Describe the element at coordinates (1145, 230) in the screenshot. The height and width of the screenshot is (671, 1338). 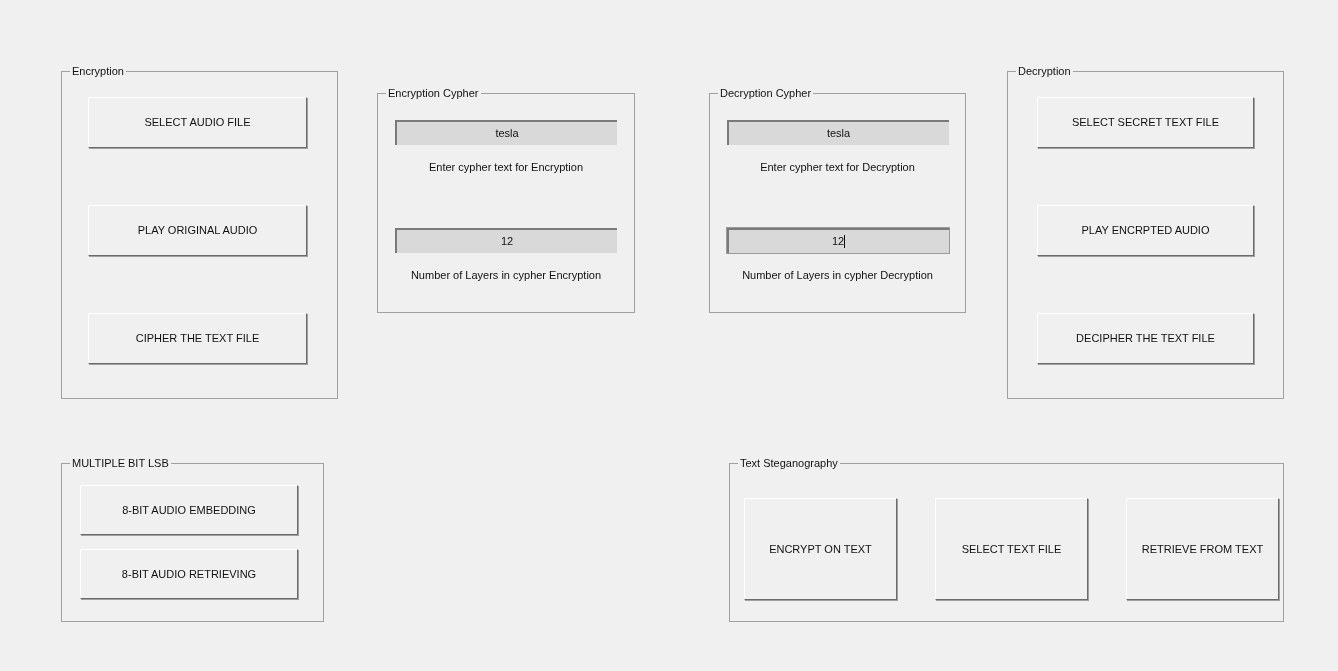
I see `action-button: PLAY ENCRPTED AUDIO` at that location.